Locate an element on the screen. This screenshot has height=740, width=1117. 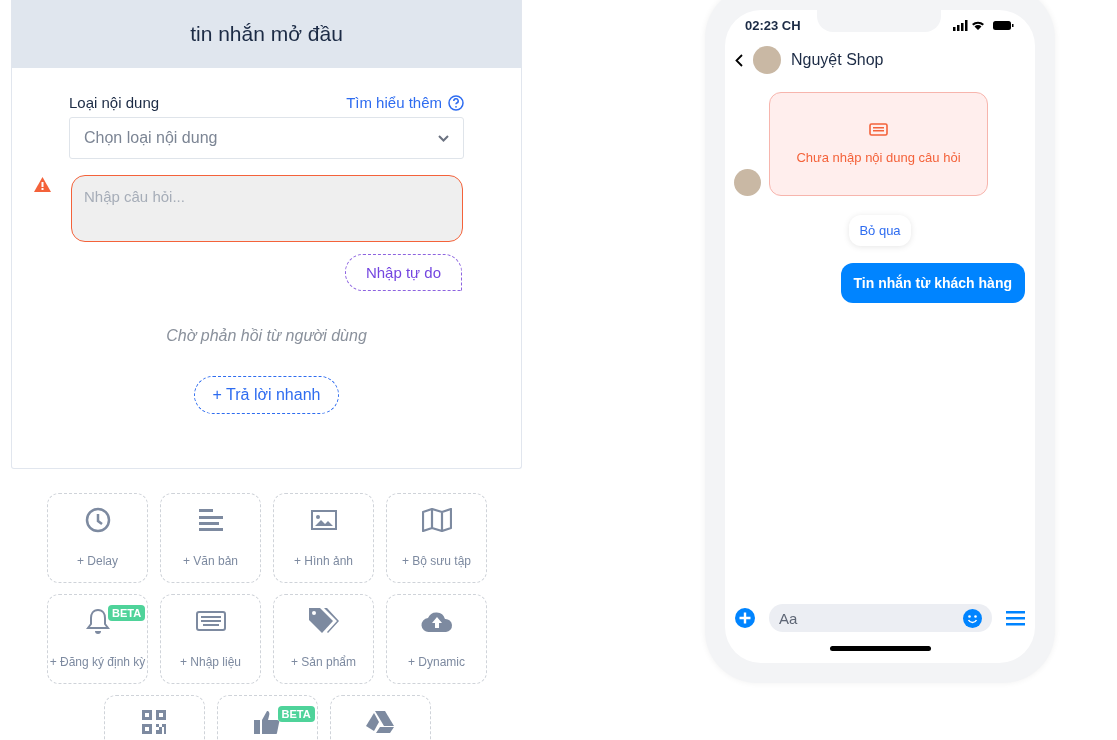
block-tile: BETA is located at coordinates (267, 717).